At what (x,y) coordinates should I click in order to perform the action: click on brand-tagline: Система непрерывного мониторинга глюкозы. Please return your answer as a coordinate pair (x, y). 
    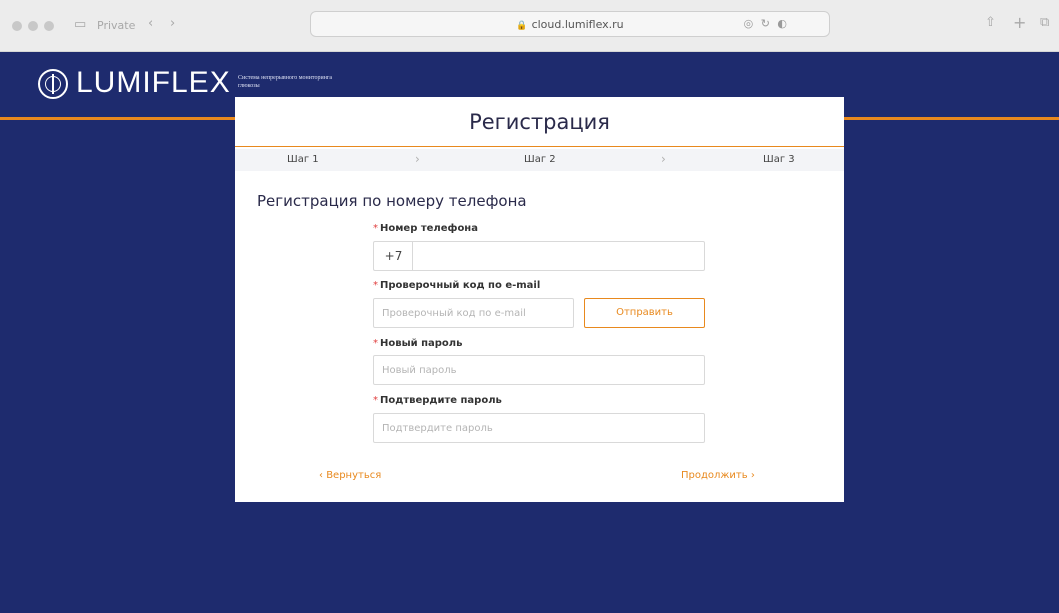
    Looking at the image, I should click on (285, 82).